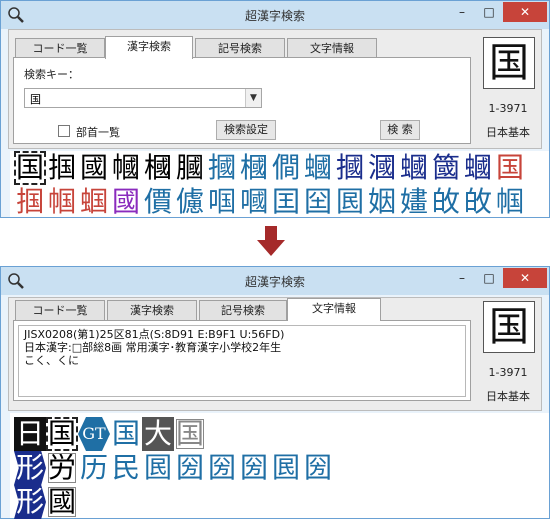  I want to click on variant-char: 労, so click(62, 468).